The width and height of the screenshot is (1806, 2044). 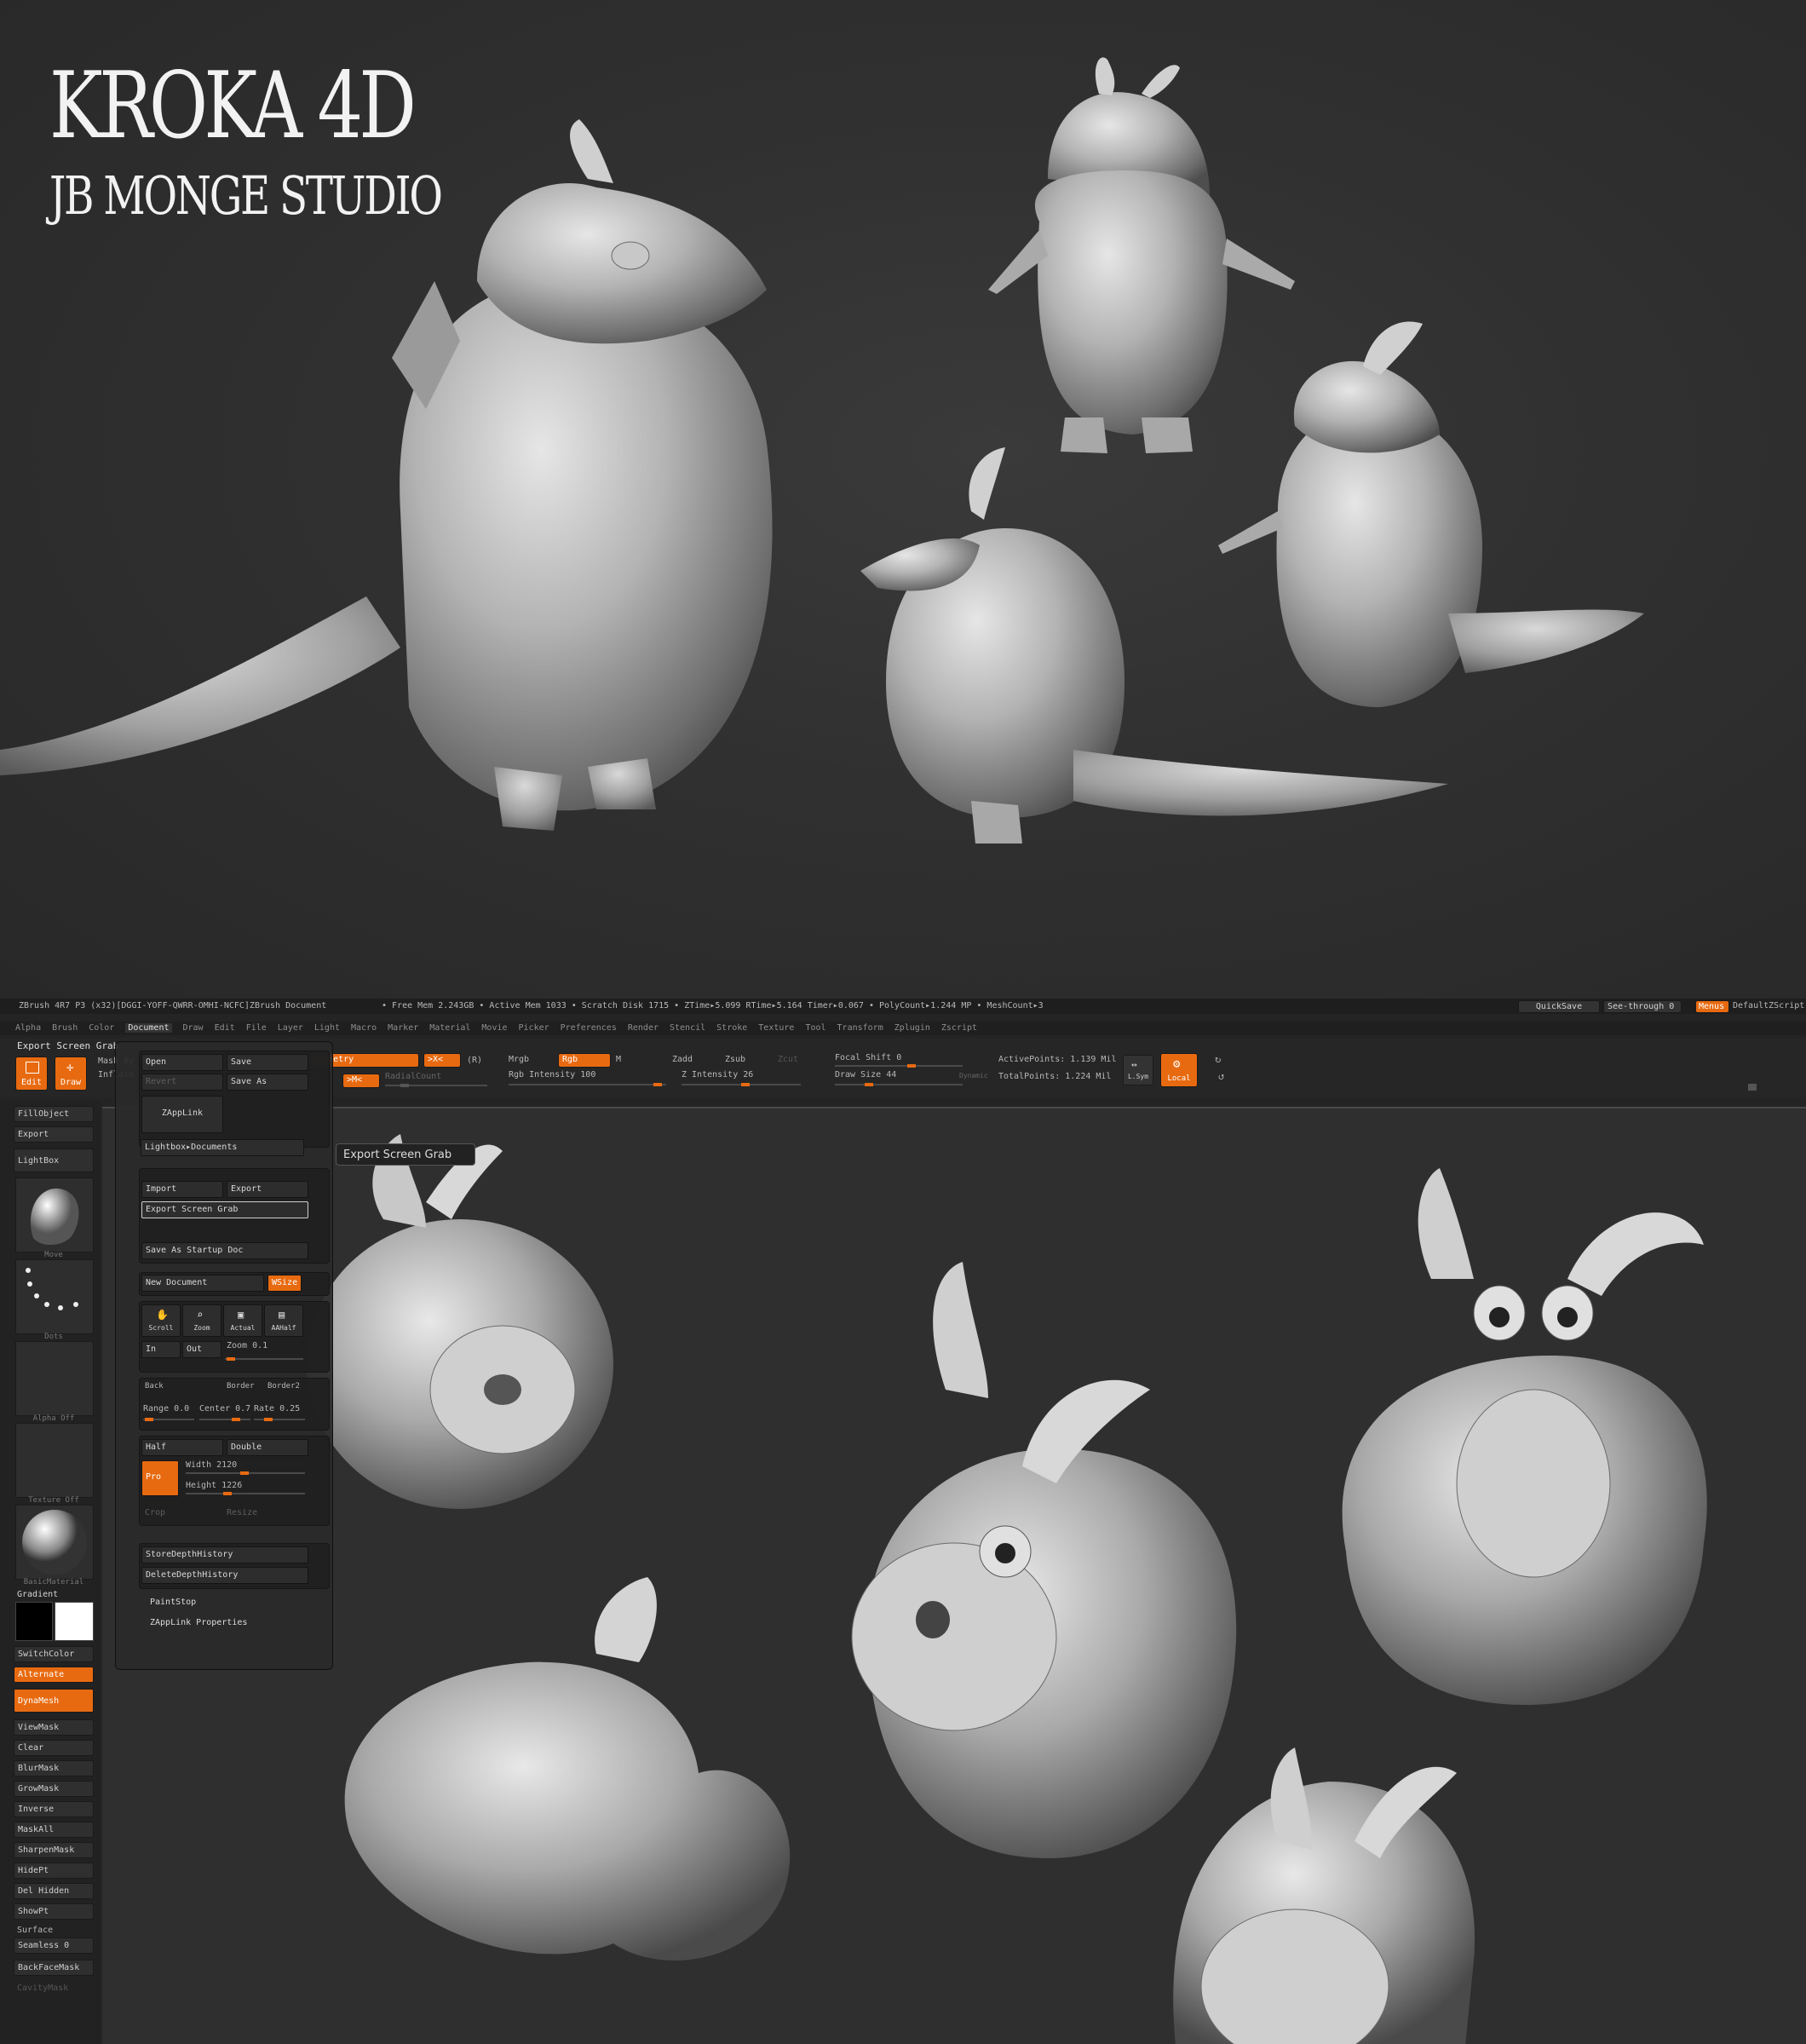 What do you see at coordinates (54, 1114) in the screenshot?
I see `fillobject-button: FillObject` at bounding box center [54, 1114].